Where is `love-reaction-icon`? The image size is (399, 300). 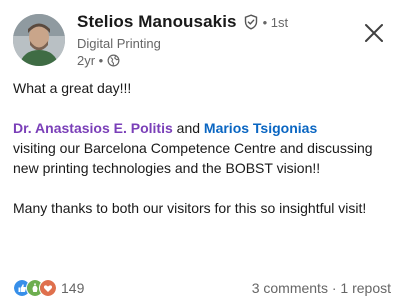
love-reaction-icon is located at coordinates (48, 288).